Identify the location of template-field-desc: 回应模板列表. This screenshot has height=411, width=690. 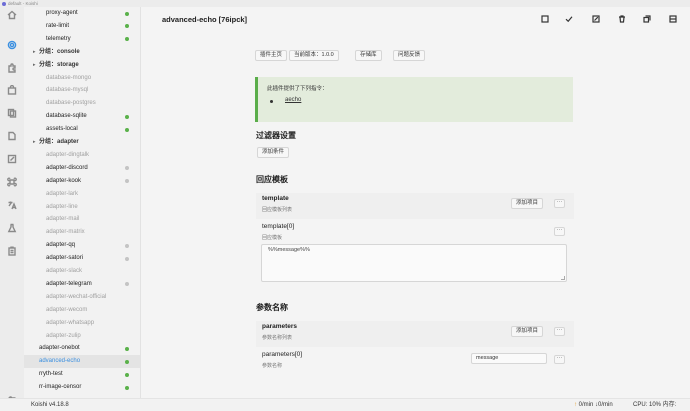
(277, 210).